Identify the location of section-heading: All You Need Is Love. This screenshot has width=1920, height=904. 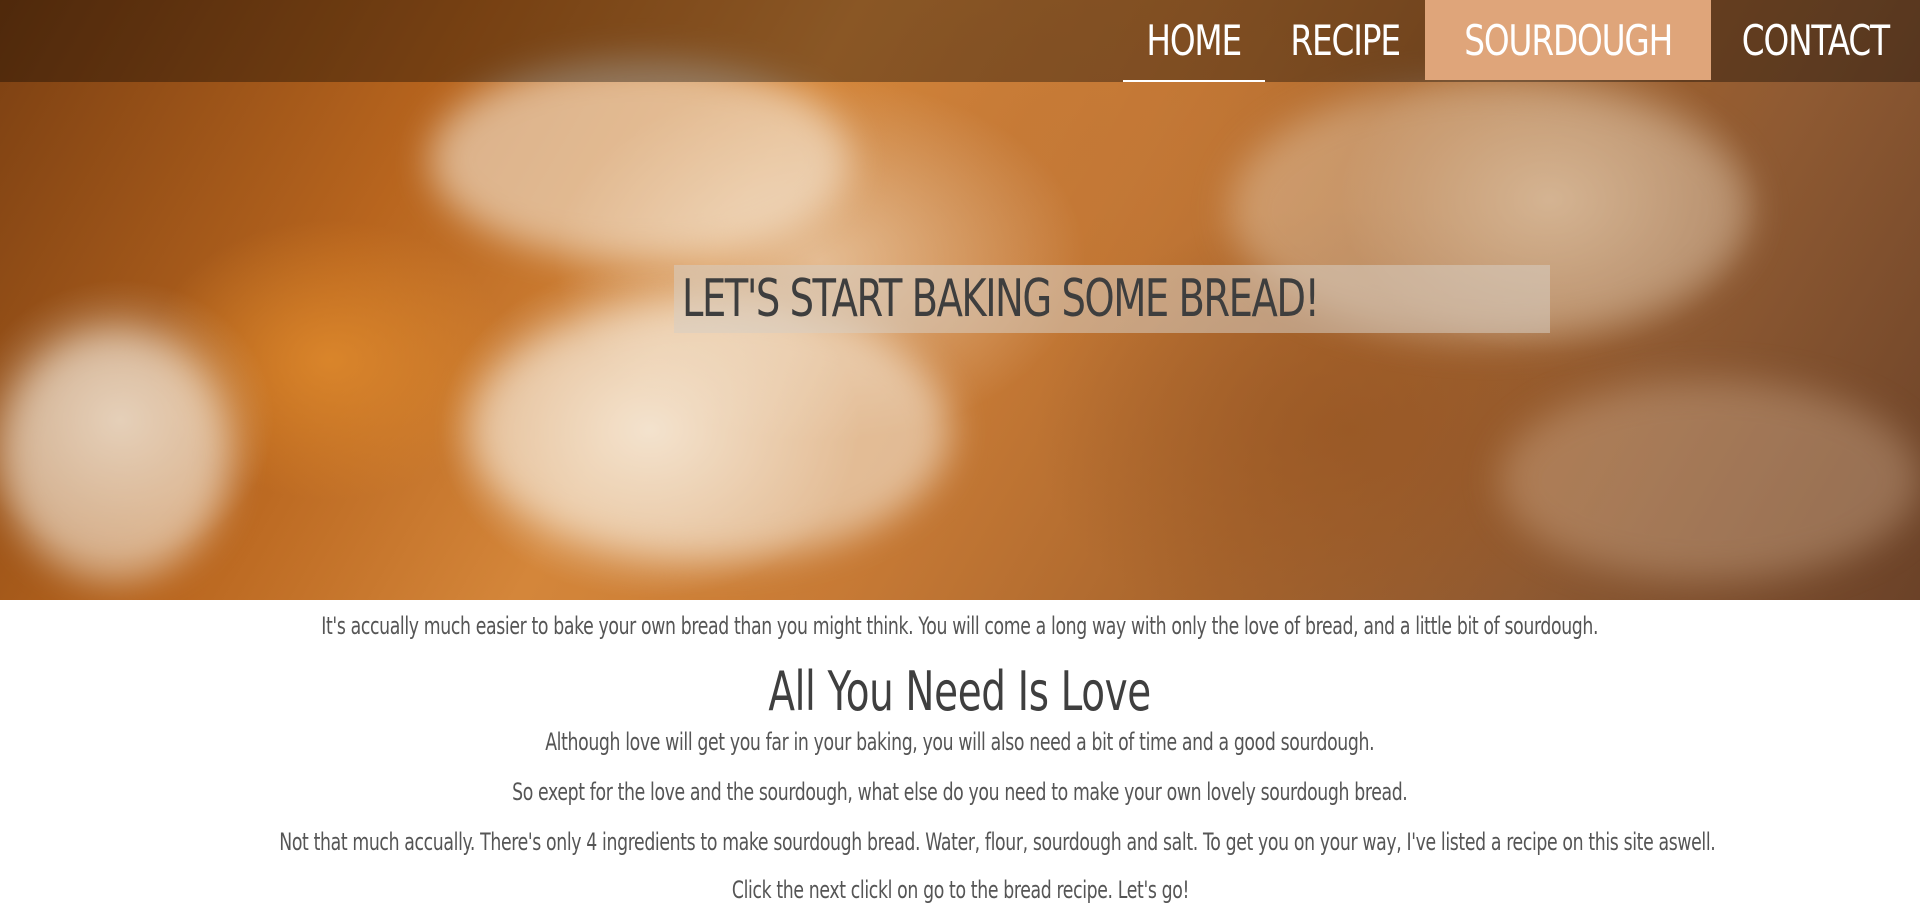
(960, 691).